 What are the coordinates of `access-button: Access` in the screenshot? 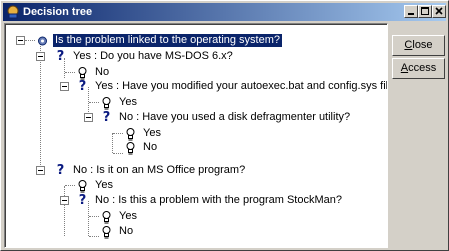 It's located at (418, 68).